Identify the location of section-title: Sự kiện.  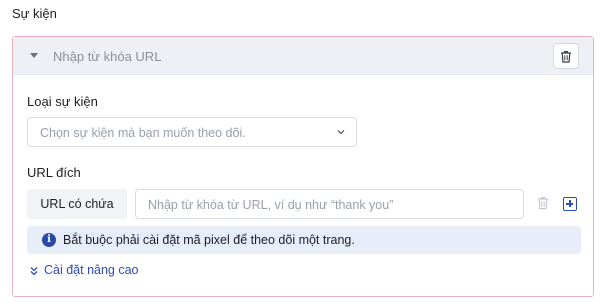
(34, 13).